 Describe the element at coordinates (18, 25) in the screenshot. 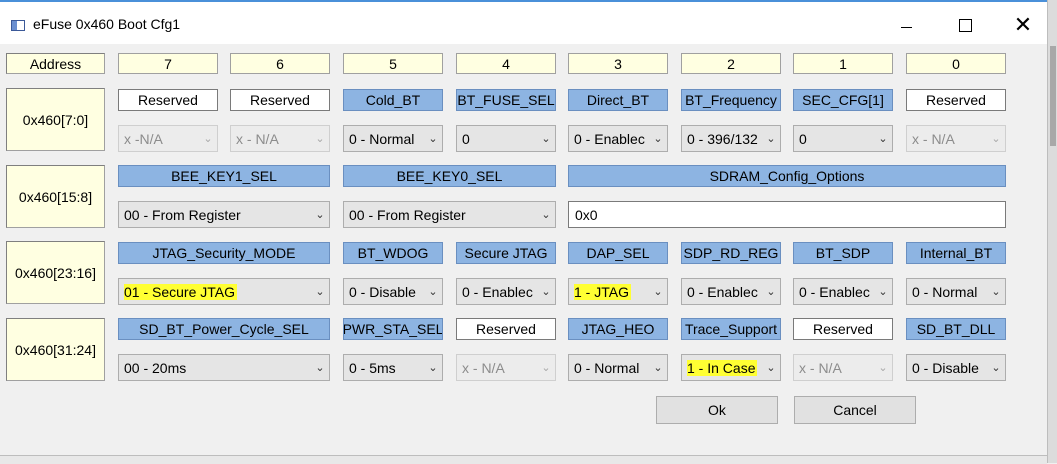

I see `app-icon` at that location.